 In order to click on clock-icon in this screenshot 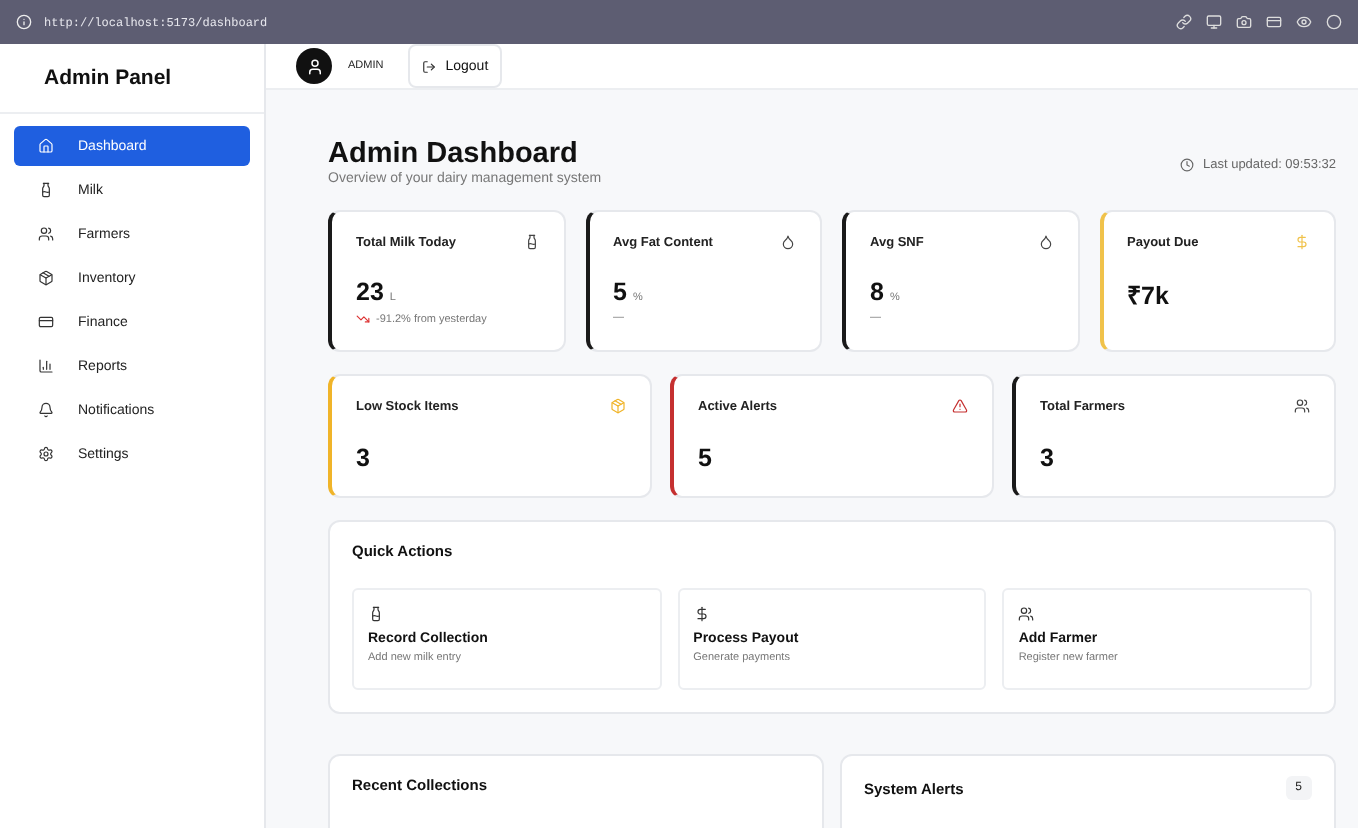, I will do `click(1187, 165)`.